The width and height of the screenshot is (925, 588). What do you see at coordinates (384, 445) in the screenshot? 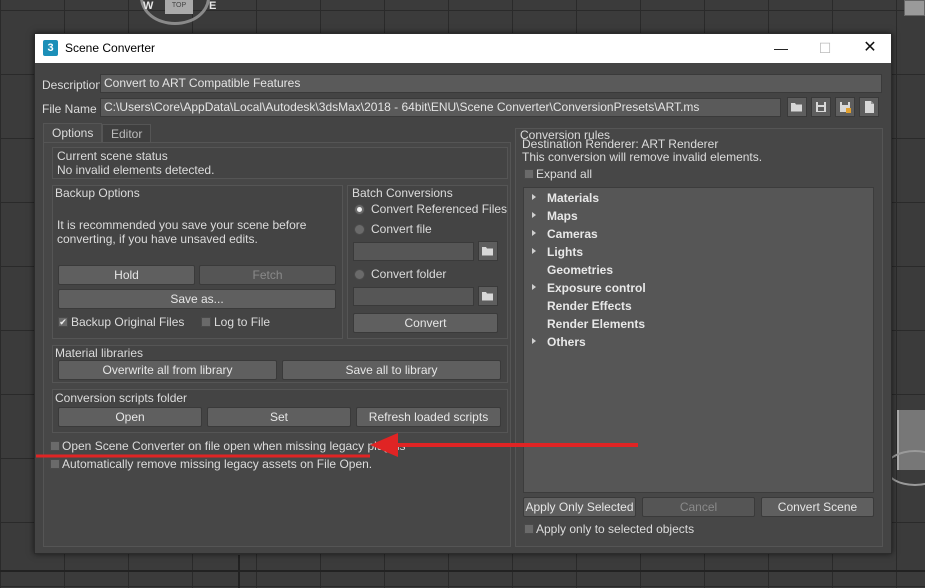
I see `annotation-arrow-head` at bounding box center [384, 445].